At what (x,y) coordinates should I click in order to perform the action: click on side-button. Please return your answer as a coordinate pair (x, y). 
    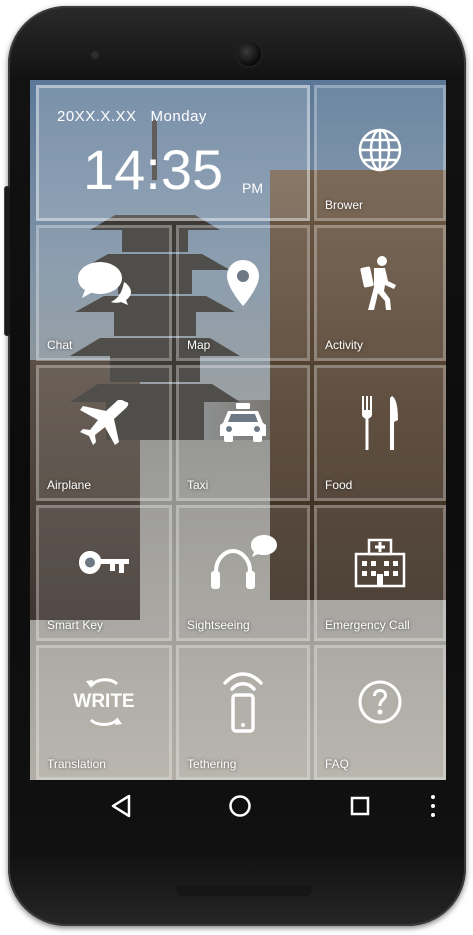
    Looking at the image, I should click on (7, 261).